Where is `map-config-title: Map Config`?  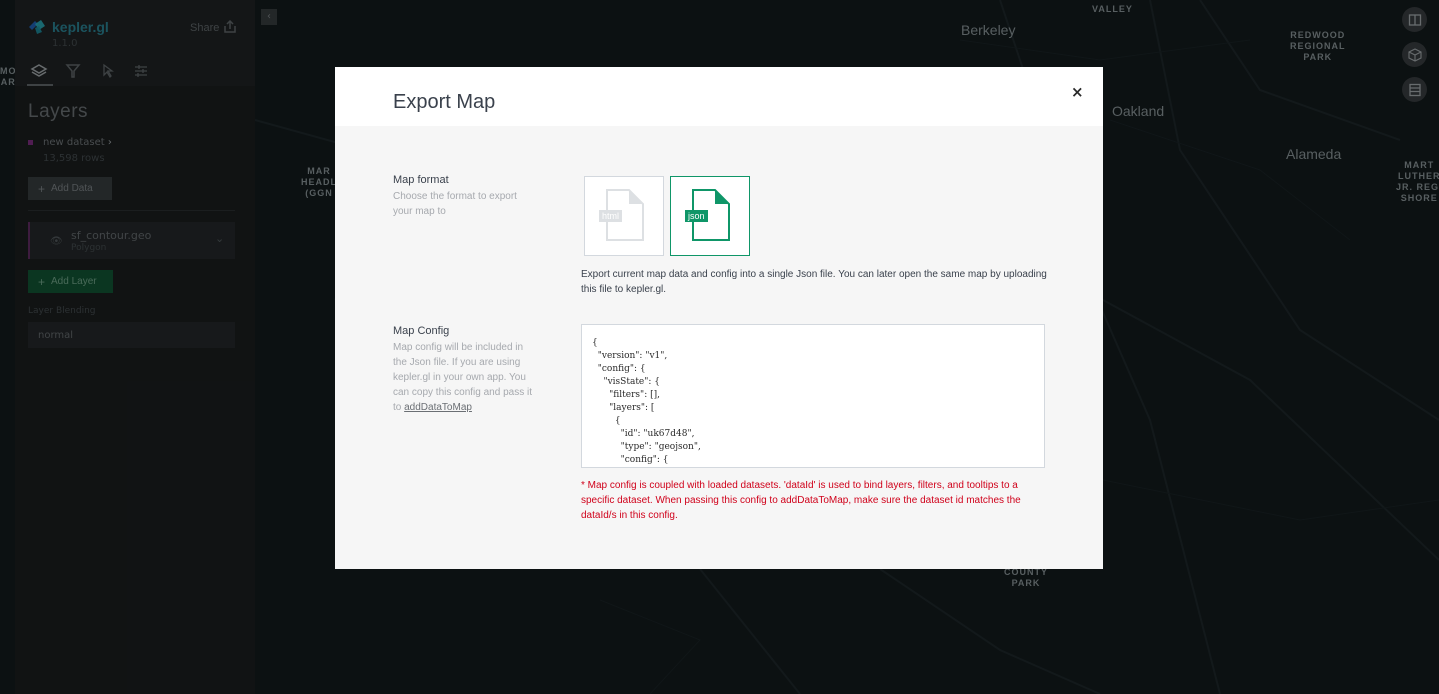
map-config-title: Map Config is located at coordinates (421, 331).